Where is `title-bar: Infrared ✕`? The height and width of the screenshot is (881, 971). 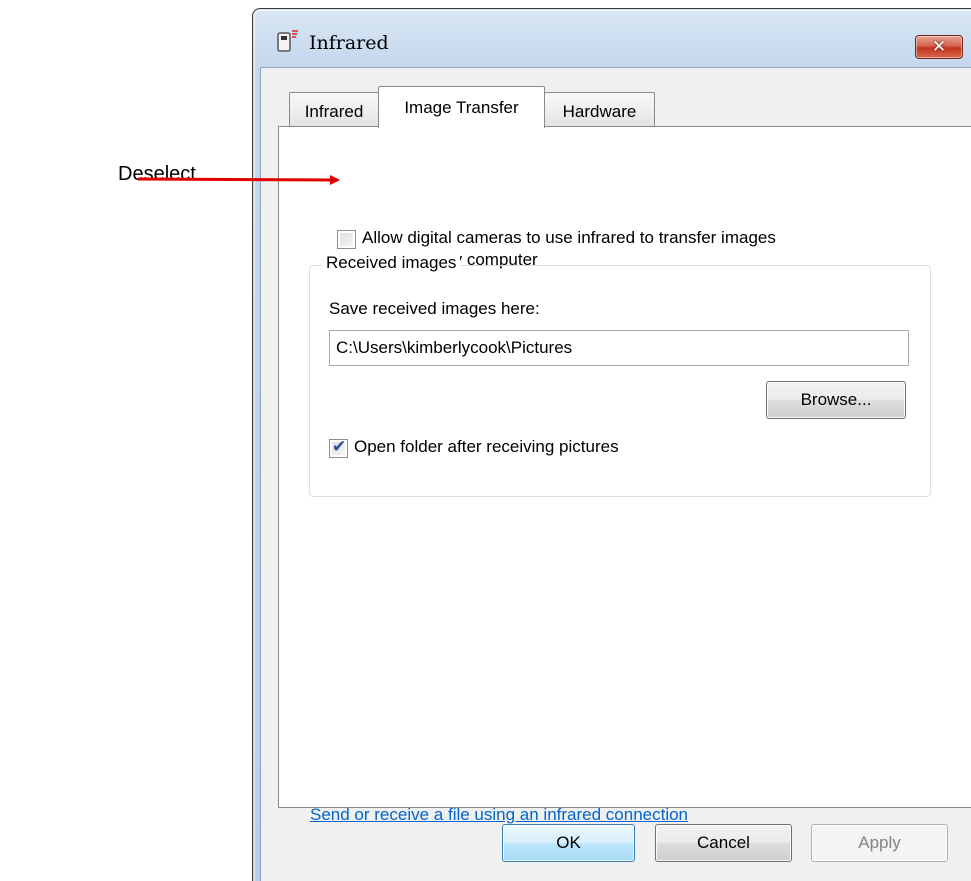 title-bar: Infrared ✕ is located at coordinates (612, 41).